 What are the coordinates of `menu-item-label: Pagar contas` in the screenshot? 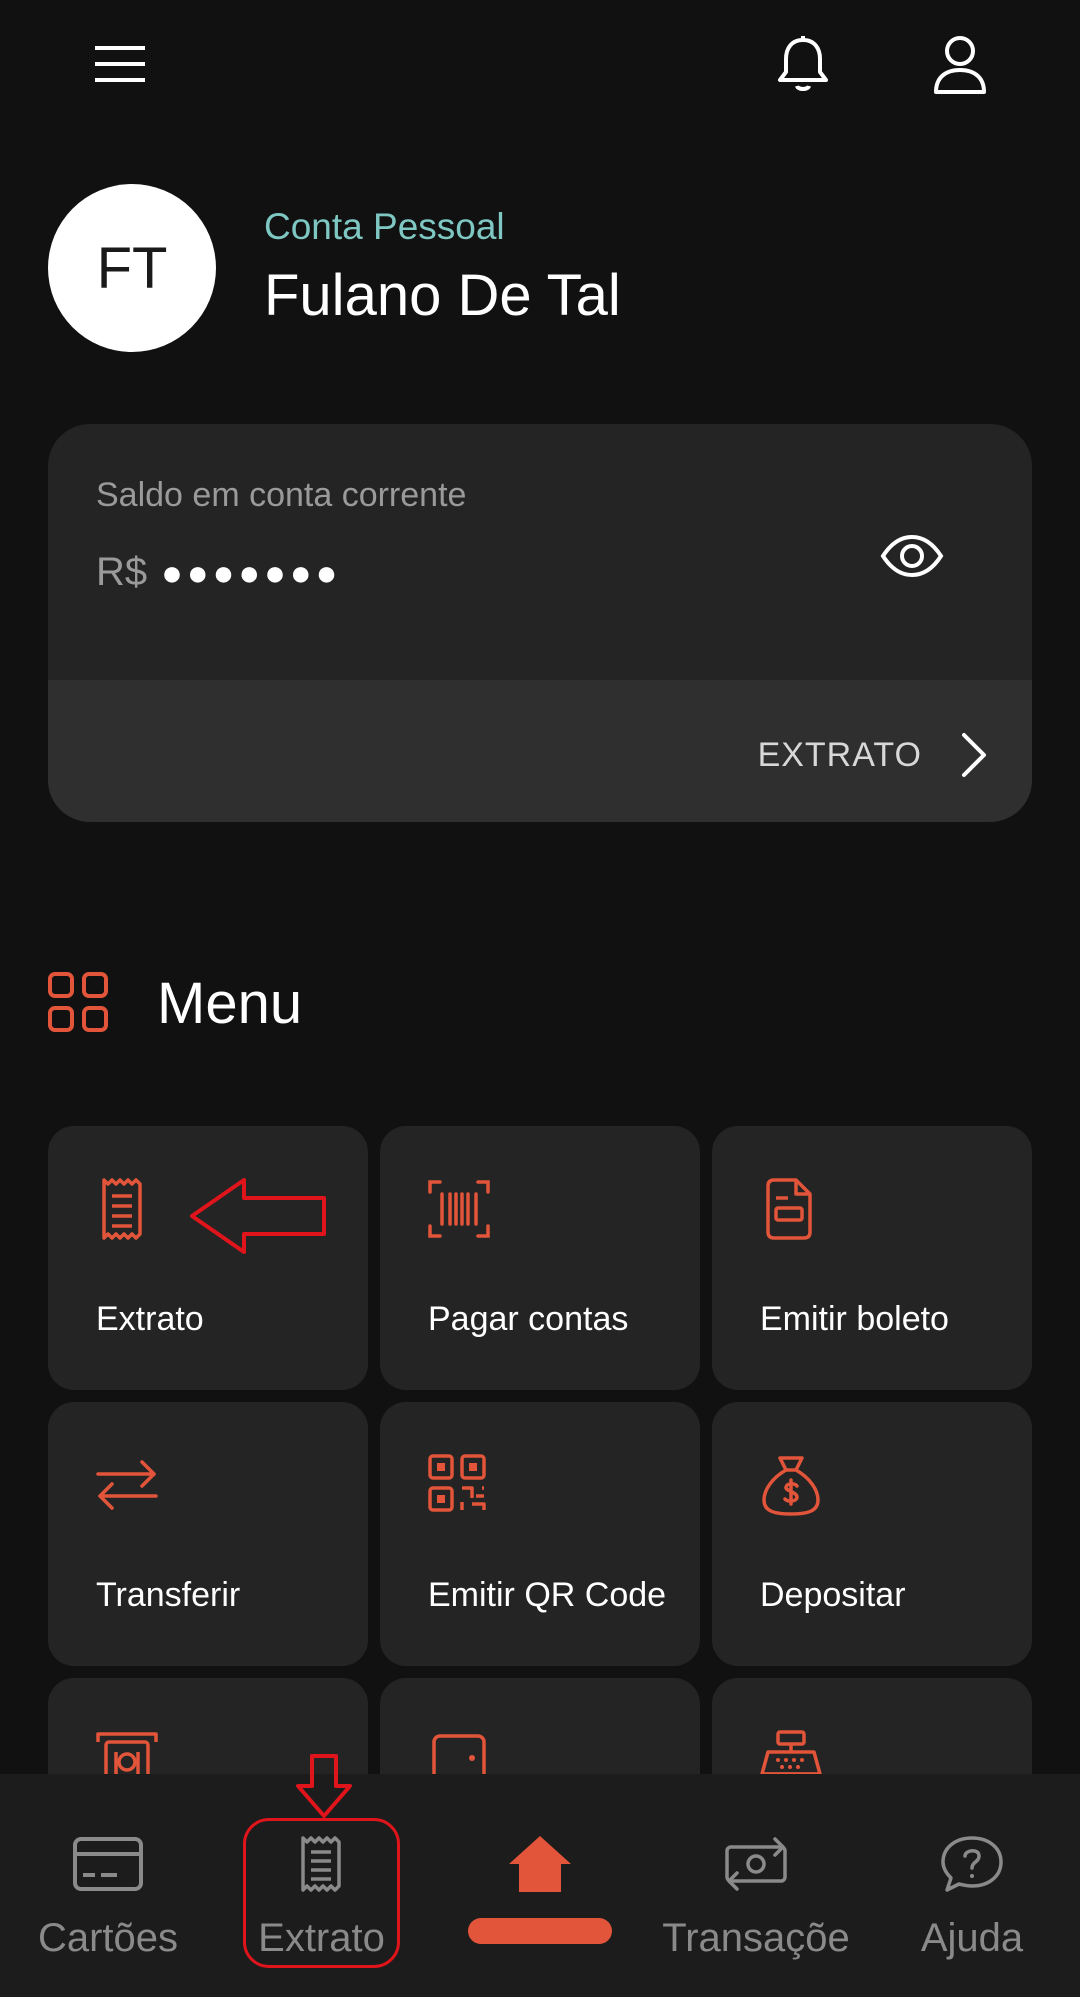 It's located at (528, 1319).